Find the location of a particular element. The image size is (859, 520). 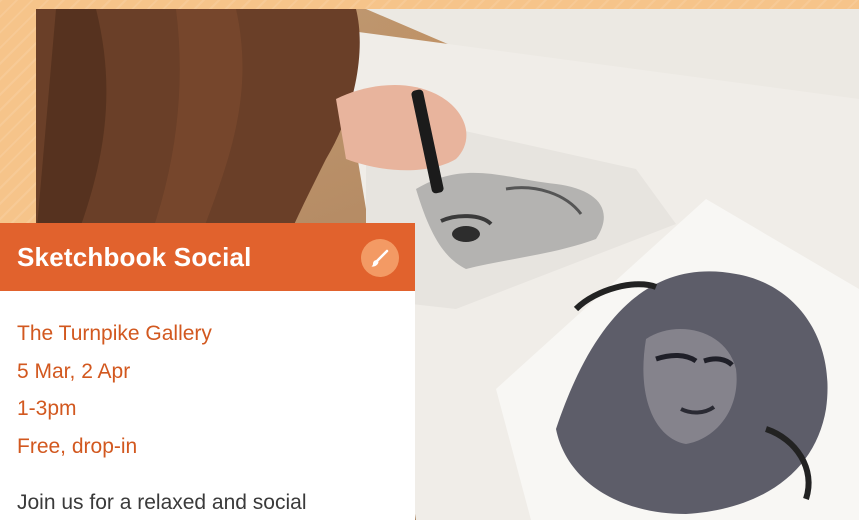

event-time: 1-3pm is located at coordinates (47, 408).